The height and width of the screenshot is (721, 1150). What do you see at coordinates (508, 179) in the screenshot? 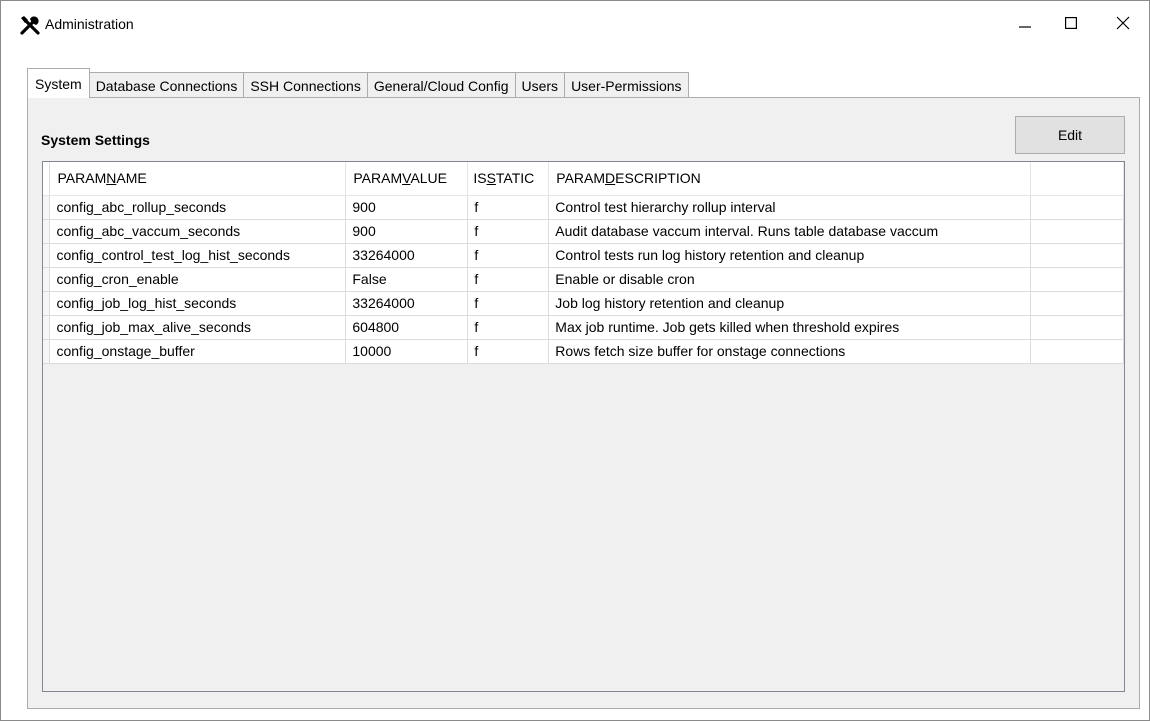
I see `column-header-isstatic: ISSTATIC` at bounding box center [508, 179].